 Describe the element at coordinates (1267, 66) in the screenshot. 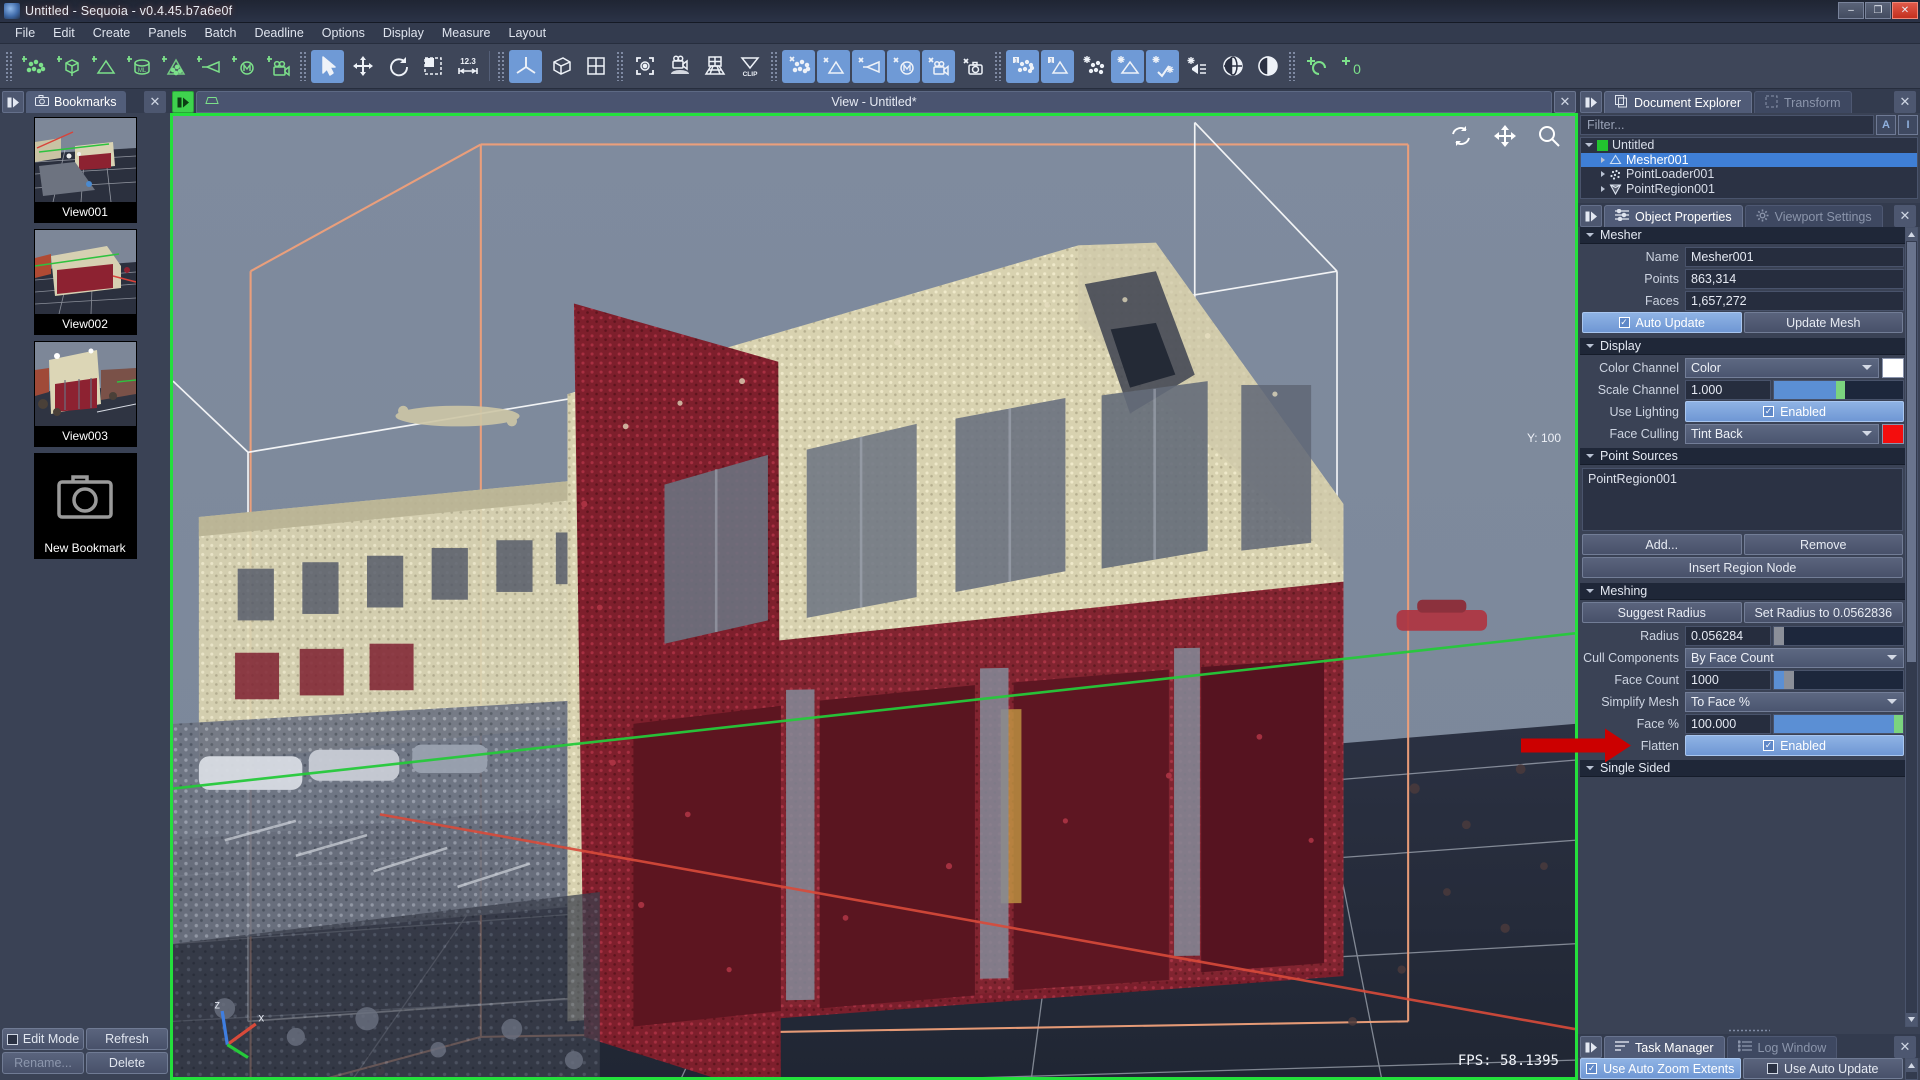

I see `sphere-shading-icon` at that location.